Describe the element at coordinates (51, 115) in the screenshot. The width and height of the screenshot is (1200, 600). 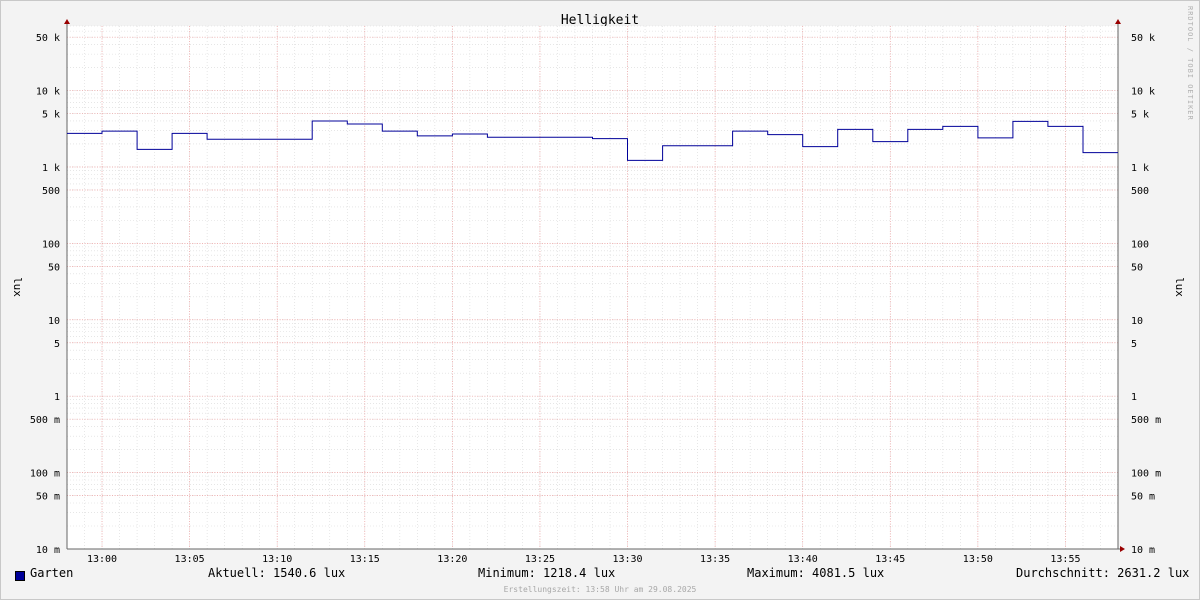
I see `y-tick-label-left: 5 k` at that location.